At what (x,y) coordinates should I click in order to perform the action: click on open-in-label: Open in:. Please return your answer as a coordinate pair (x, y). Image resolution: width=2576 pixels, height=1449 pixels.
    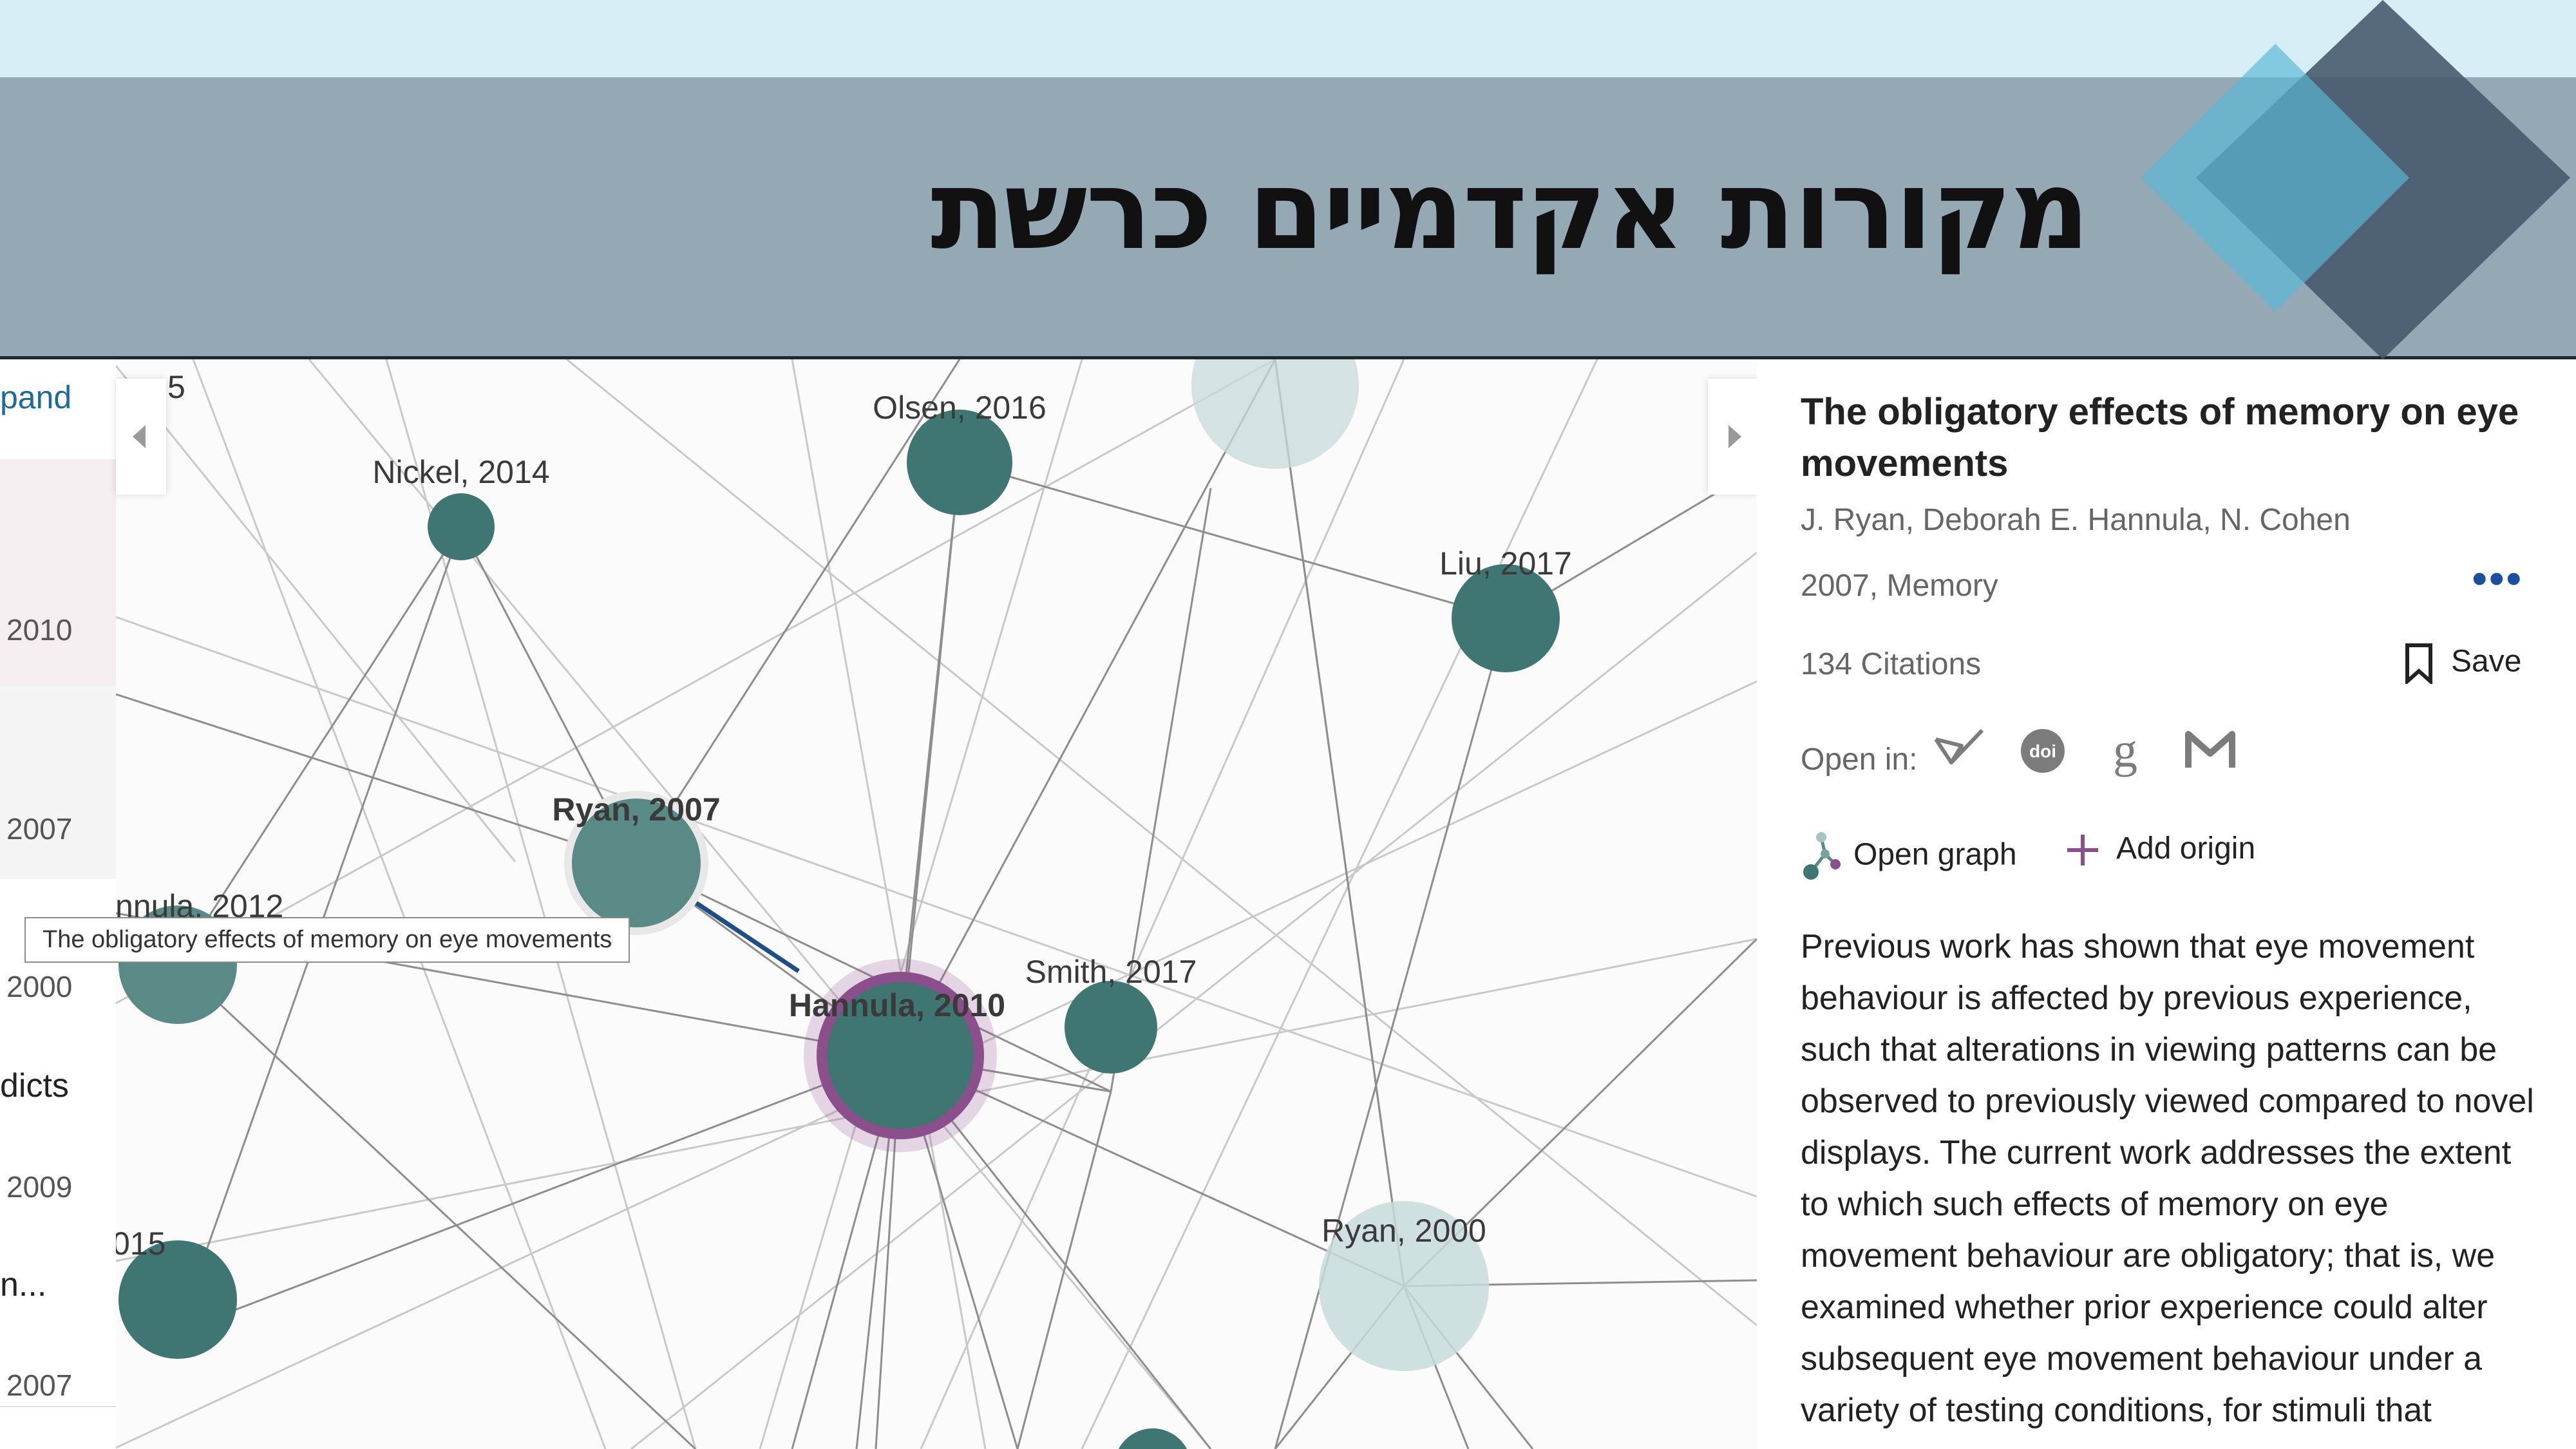
    Looking at the image, I should click on (1859, 760).